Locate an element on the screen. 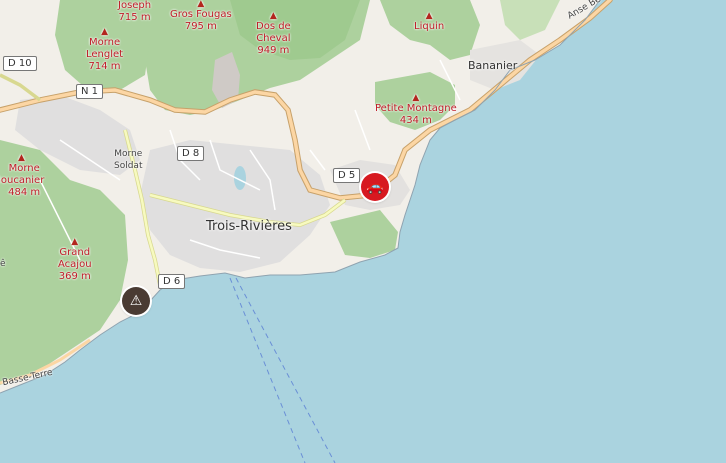 The width and height of the screenshot is (726, 463). peak-name: Dos de is located at coordinates (273, 26).